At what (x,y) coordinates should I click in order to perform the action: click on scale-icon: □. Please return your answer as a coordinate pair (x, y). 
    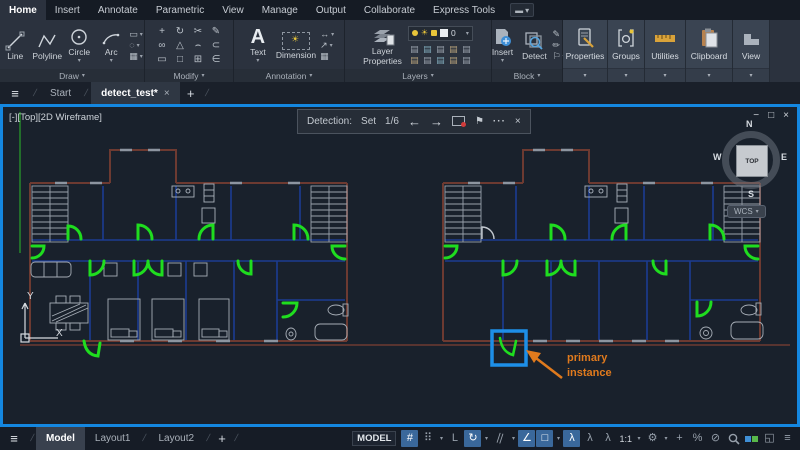
    Looking at the image, I should click on (180, 59).